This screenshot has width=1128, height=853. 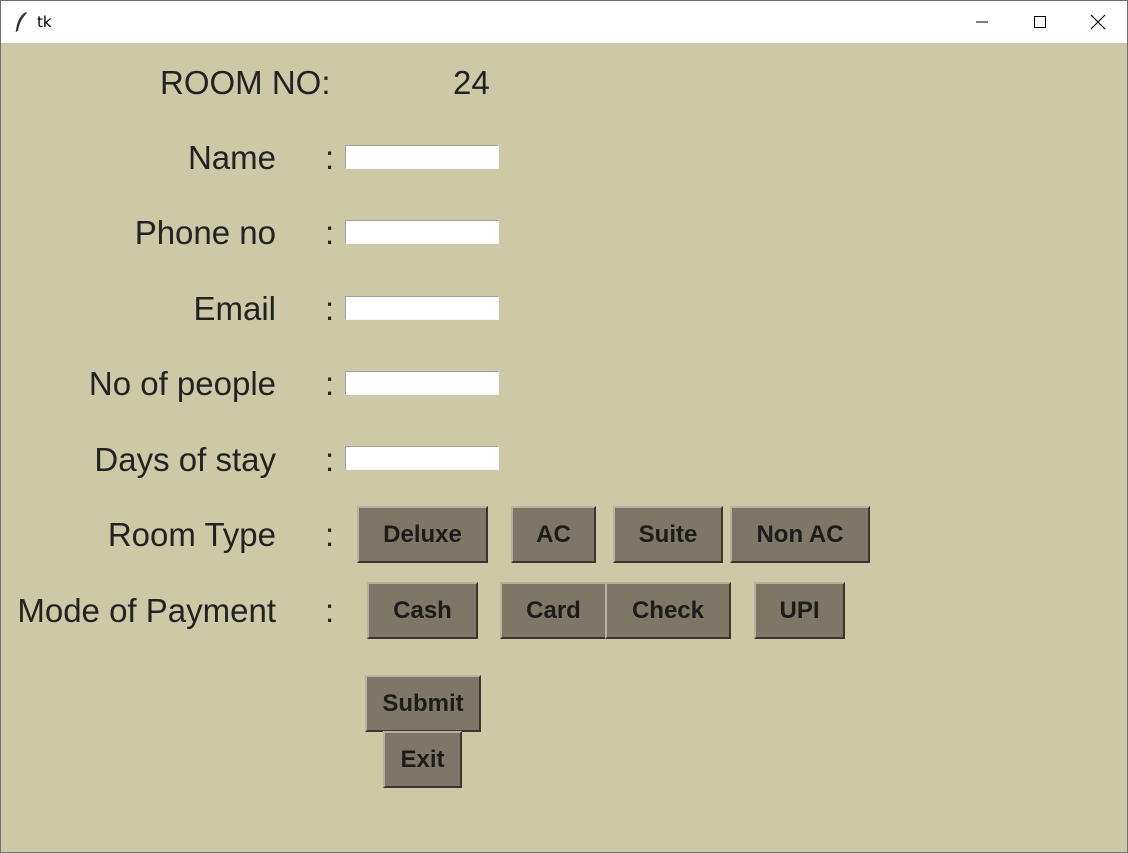 I want to click on card-button: Card, so click(x=553, y=610).